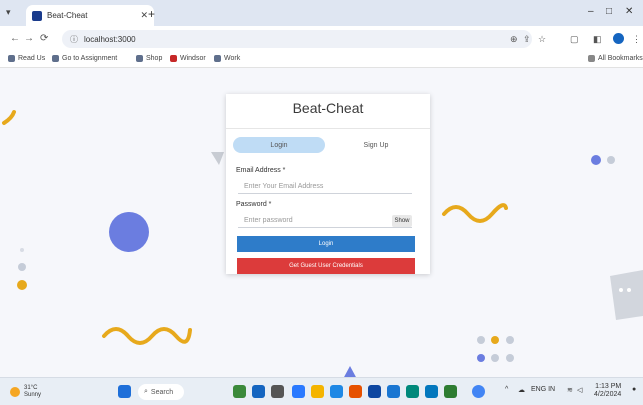 The image size is (643, 405). What do you see at coordinates (74, 39) in the screenshot?
I see `site-info-icon: ⓘ` at bounding box center [74, 39].